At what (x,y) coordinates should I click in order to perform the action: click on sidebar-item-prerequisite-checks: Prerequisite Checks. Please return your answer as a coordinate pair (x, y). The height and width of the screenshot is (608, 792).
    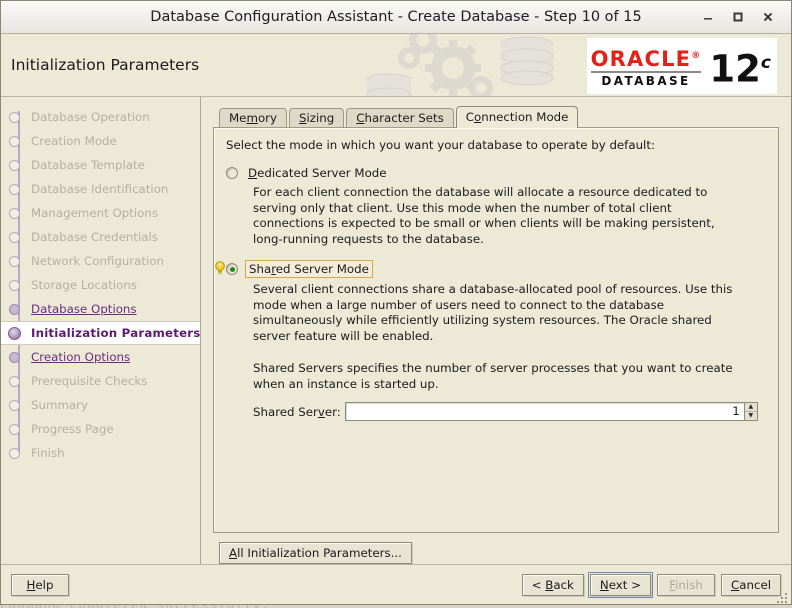
    Looking at the image, I should click on (100, 381).